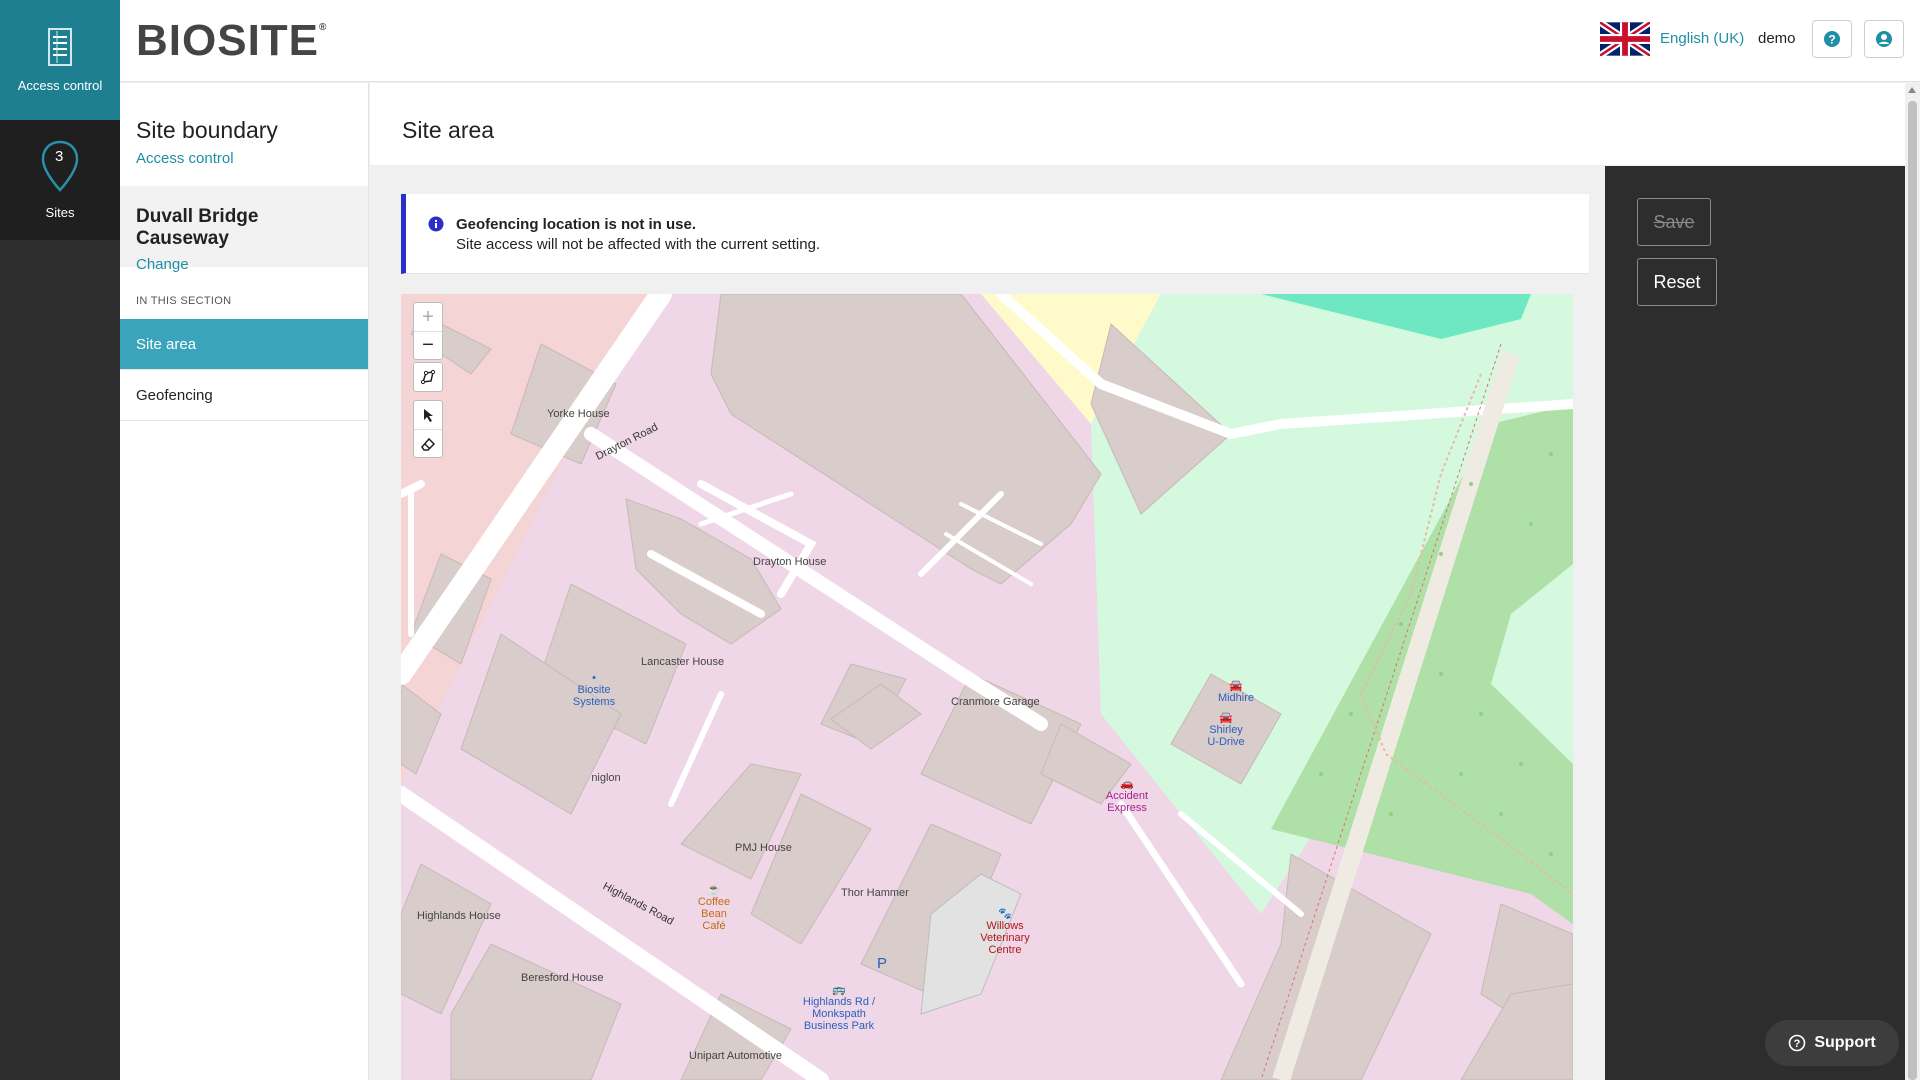 This screenshot has height=1080, width=1920. What do you see at coordinates (244, 395) in the screenshot?
I see `sidebar-item-geofencing: Geofencing` at bounding box center [244, 395].